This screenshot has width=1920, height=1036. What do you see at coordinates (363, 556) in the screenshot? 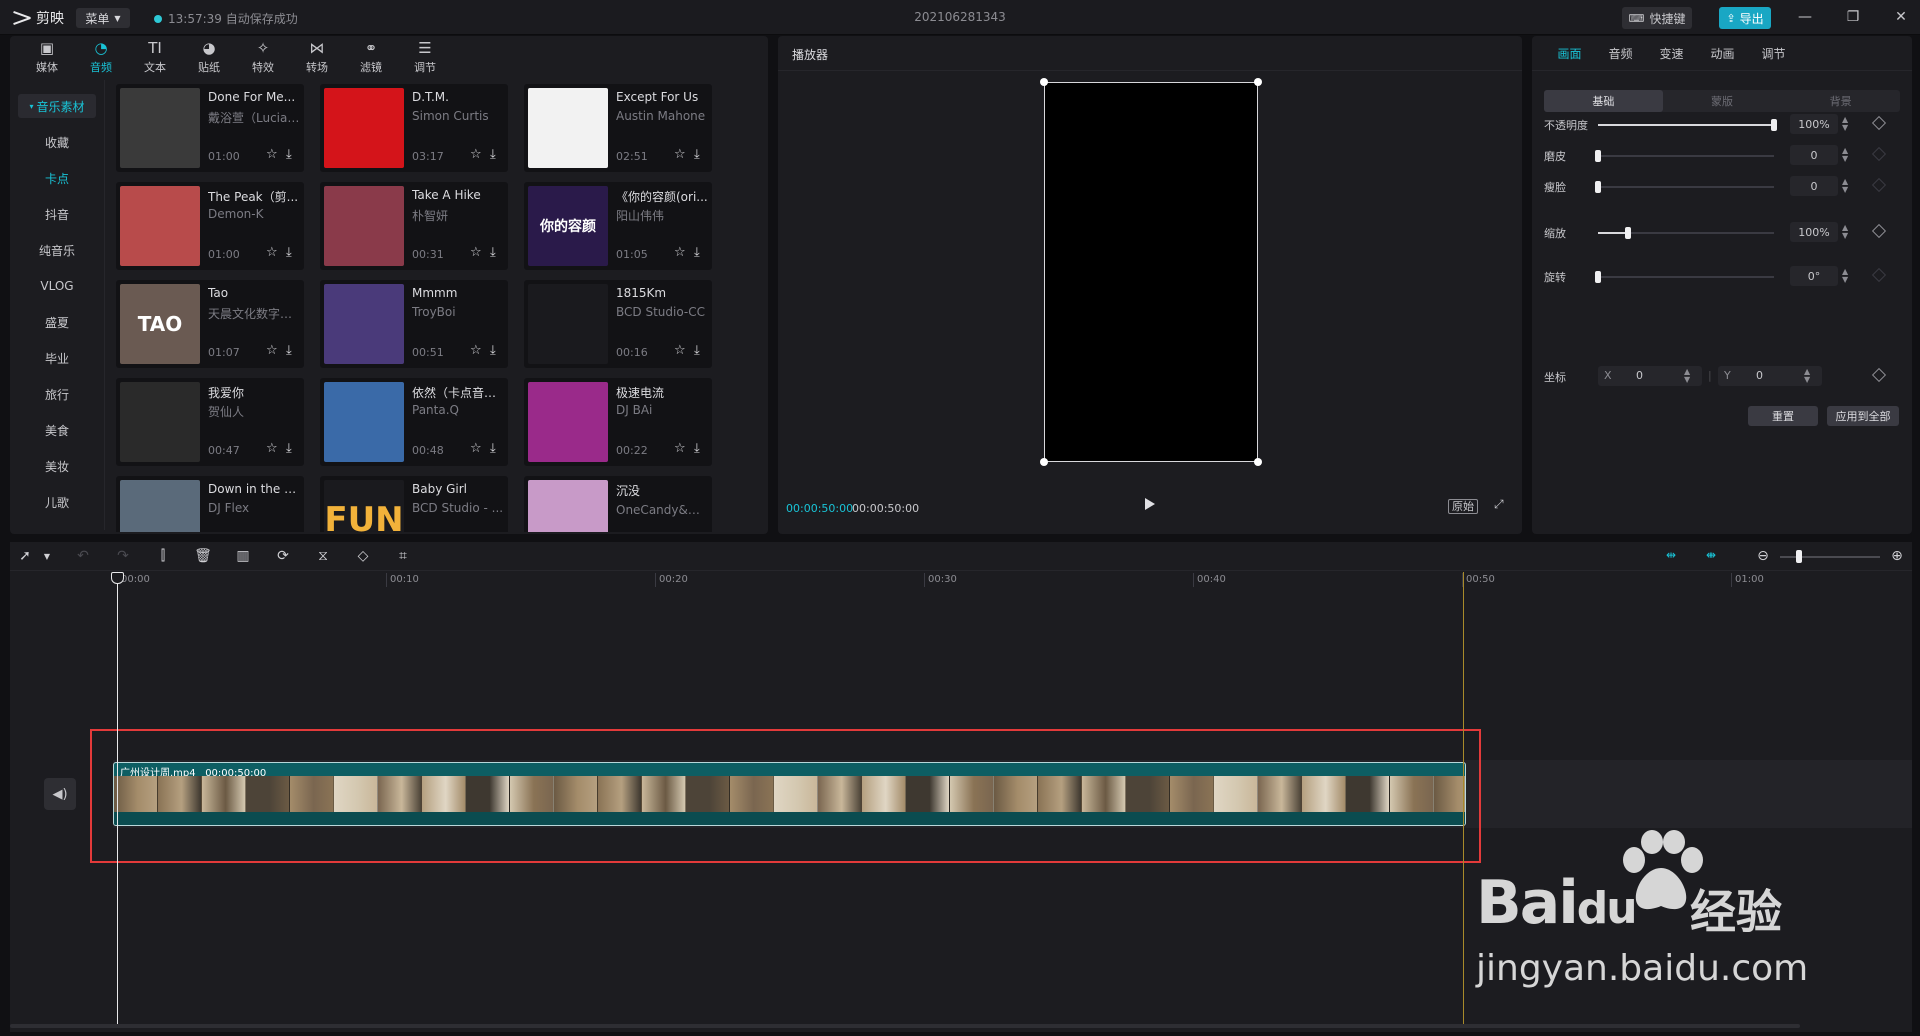
I see `rotate-icon: ◇` at bounding box center [363, 556].